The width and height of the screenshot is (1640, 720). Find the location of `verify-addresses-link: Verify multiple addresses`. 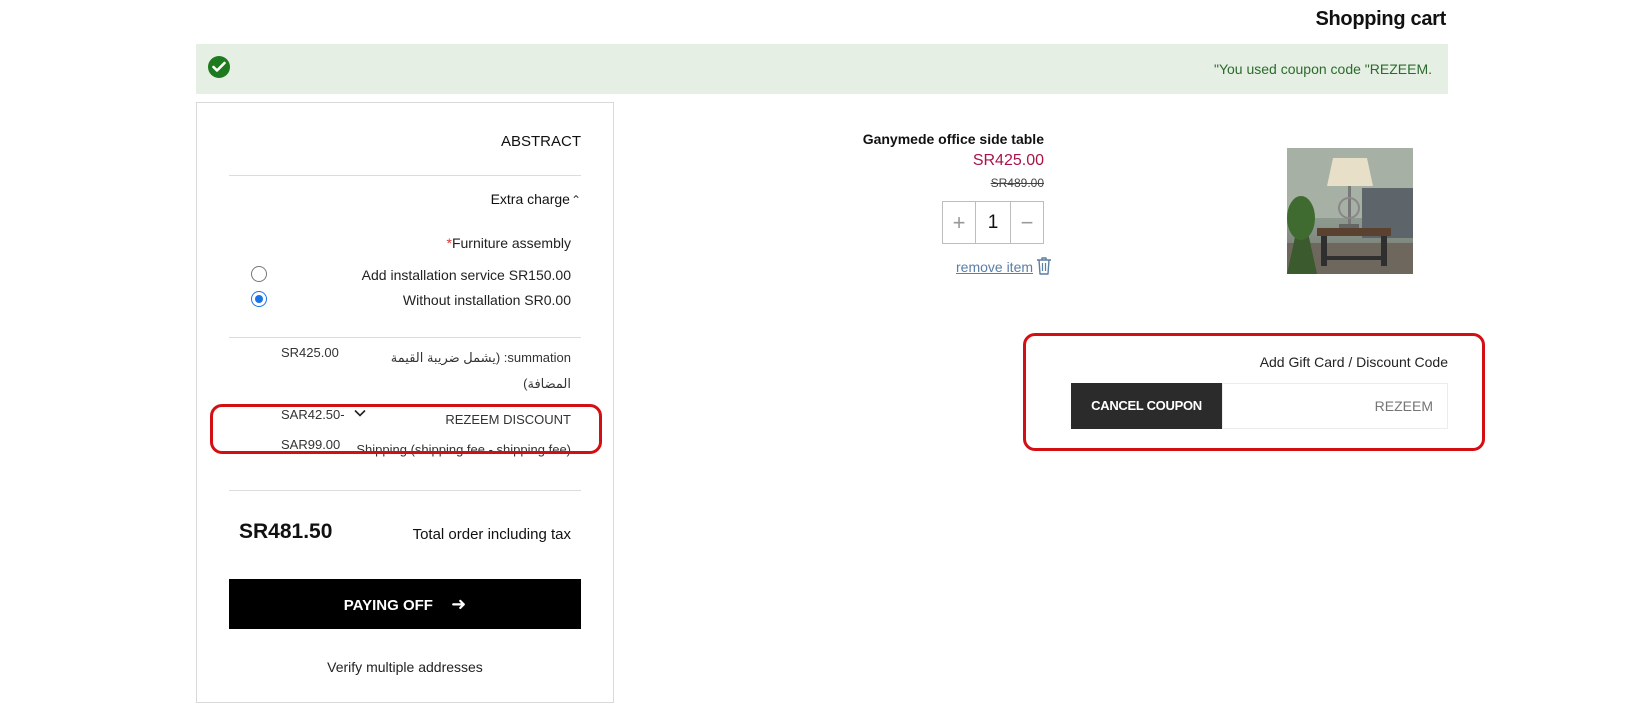

verify-addresses-link: Verify multiple addresses is located at coordinates (405, 667).